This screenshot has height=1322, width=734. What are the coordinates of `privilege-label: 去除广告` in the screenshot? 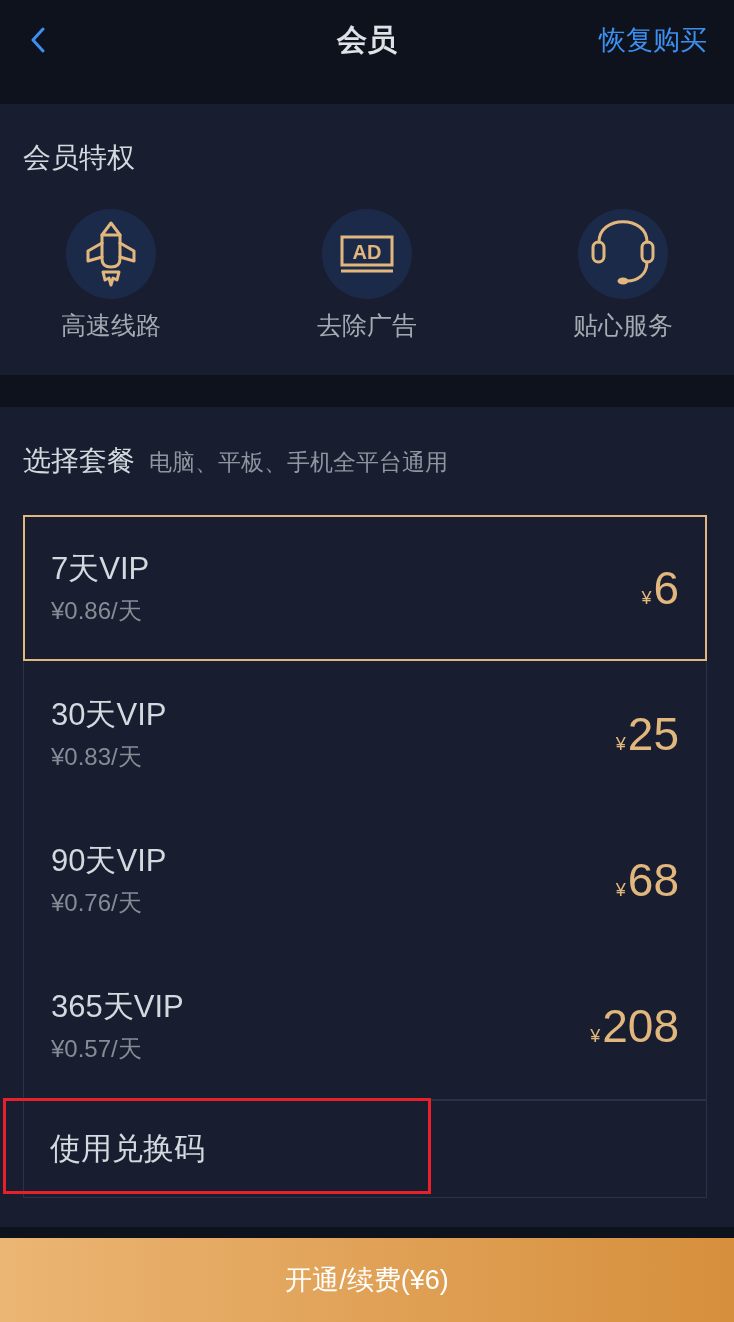 It's located at (367, 325).